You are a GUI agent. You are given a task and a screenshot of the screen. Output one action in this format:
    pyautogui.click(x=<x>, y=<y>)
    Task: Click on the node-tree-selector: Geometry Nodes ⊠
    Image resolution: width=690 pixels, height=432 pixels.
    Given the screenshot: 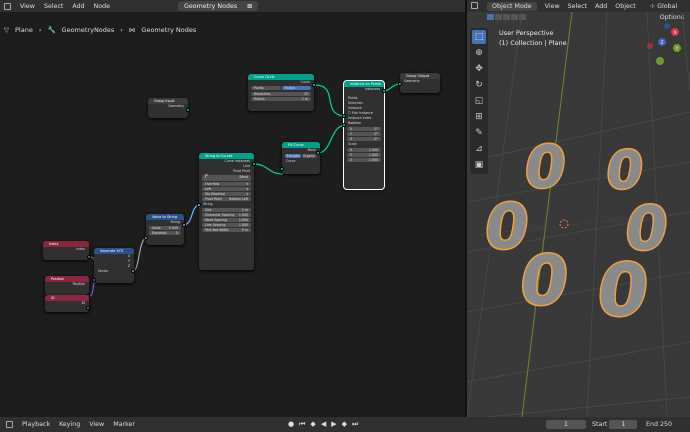 What is the action you would take?
    pyautogui.click(x=218, y=6)
    